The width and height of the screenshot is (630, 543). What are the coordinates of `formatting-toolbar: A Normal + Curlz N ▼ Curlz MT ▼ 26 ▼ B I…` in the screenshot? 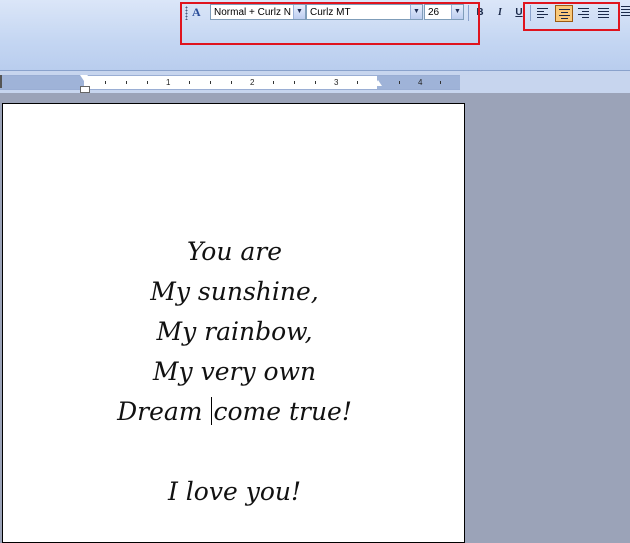 It's located at (315, 35).